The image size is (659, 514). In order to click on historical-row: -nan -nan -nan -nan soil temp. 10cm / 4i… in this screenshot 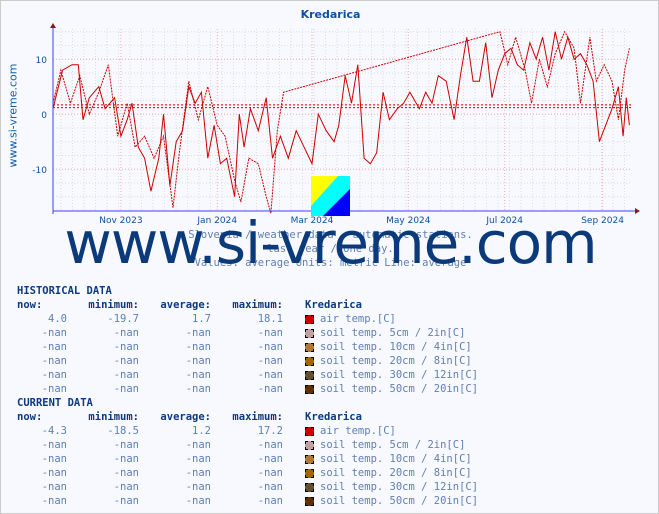, I will do `click(247, 348)`.